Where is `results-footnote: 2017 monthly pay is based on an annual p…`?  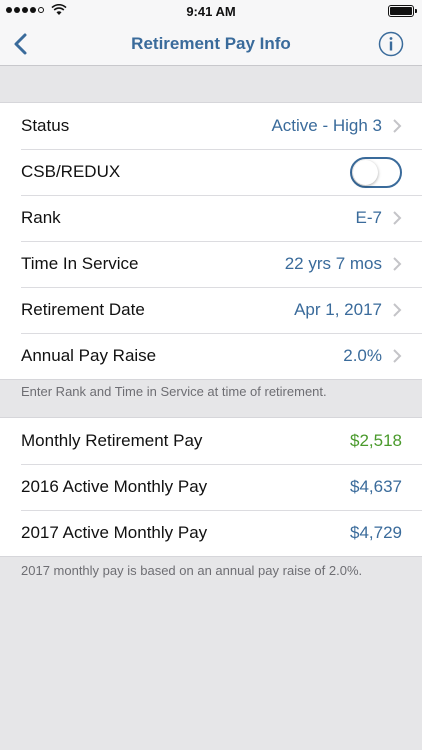
results-footnote: 2017 monthly pay is based on an annual p… is located at coordinates (192, 570).